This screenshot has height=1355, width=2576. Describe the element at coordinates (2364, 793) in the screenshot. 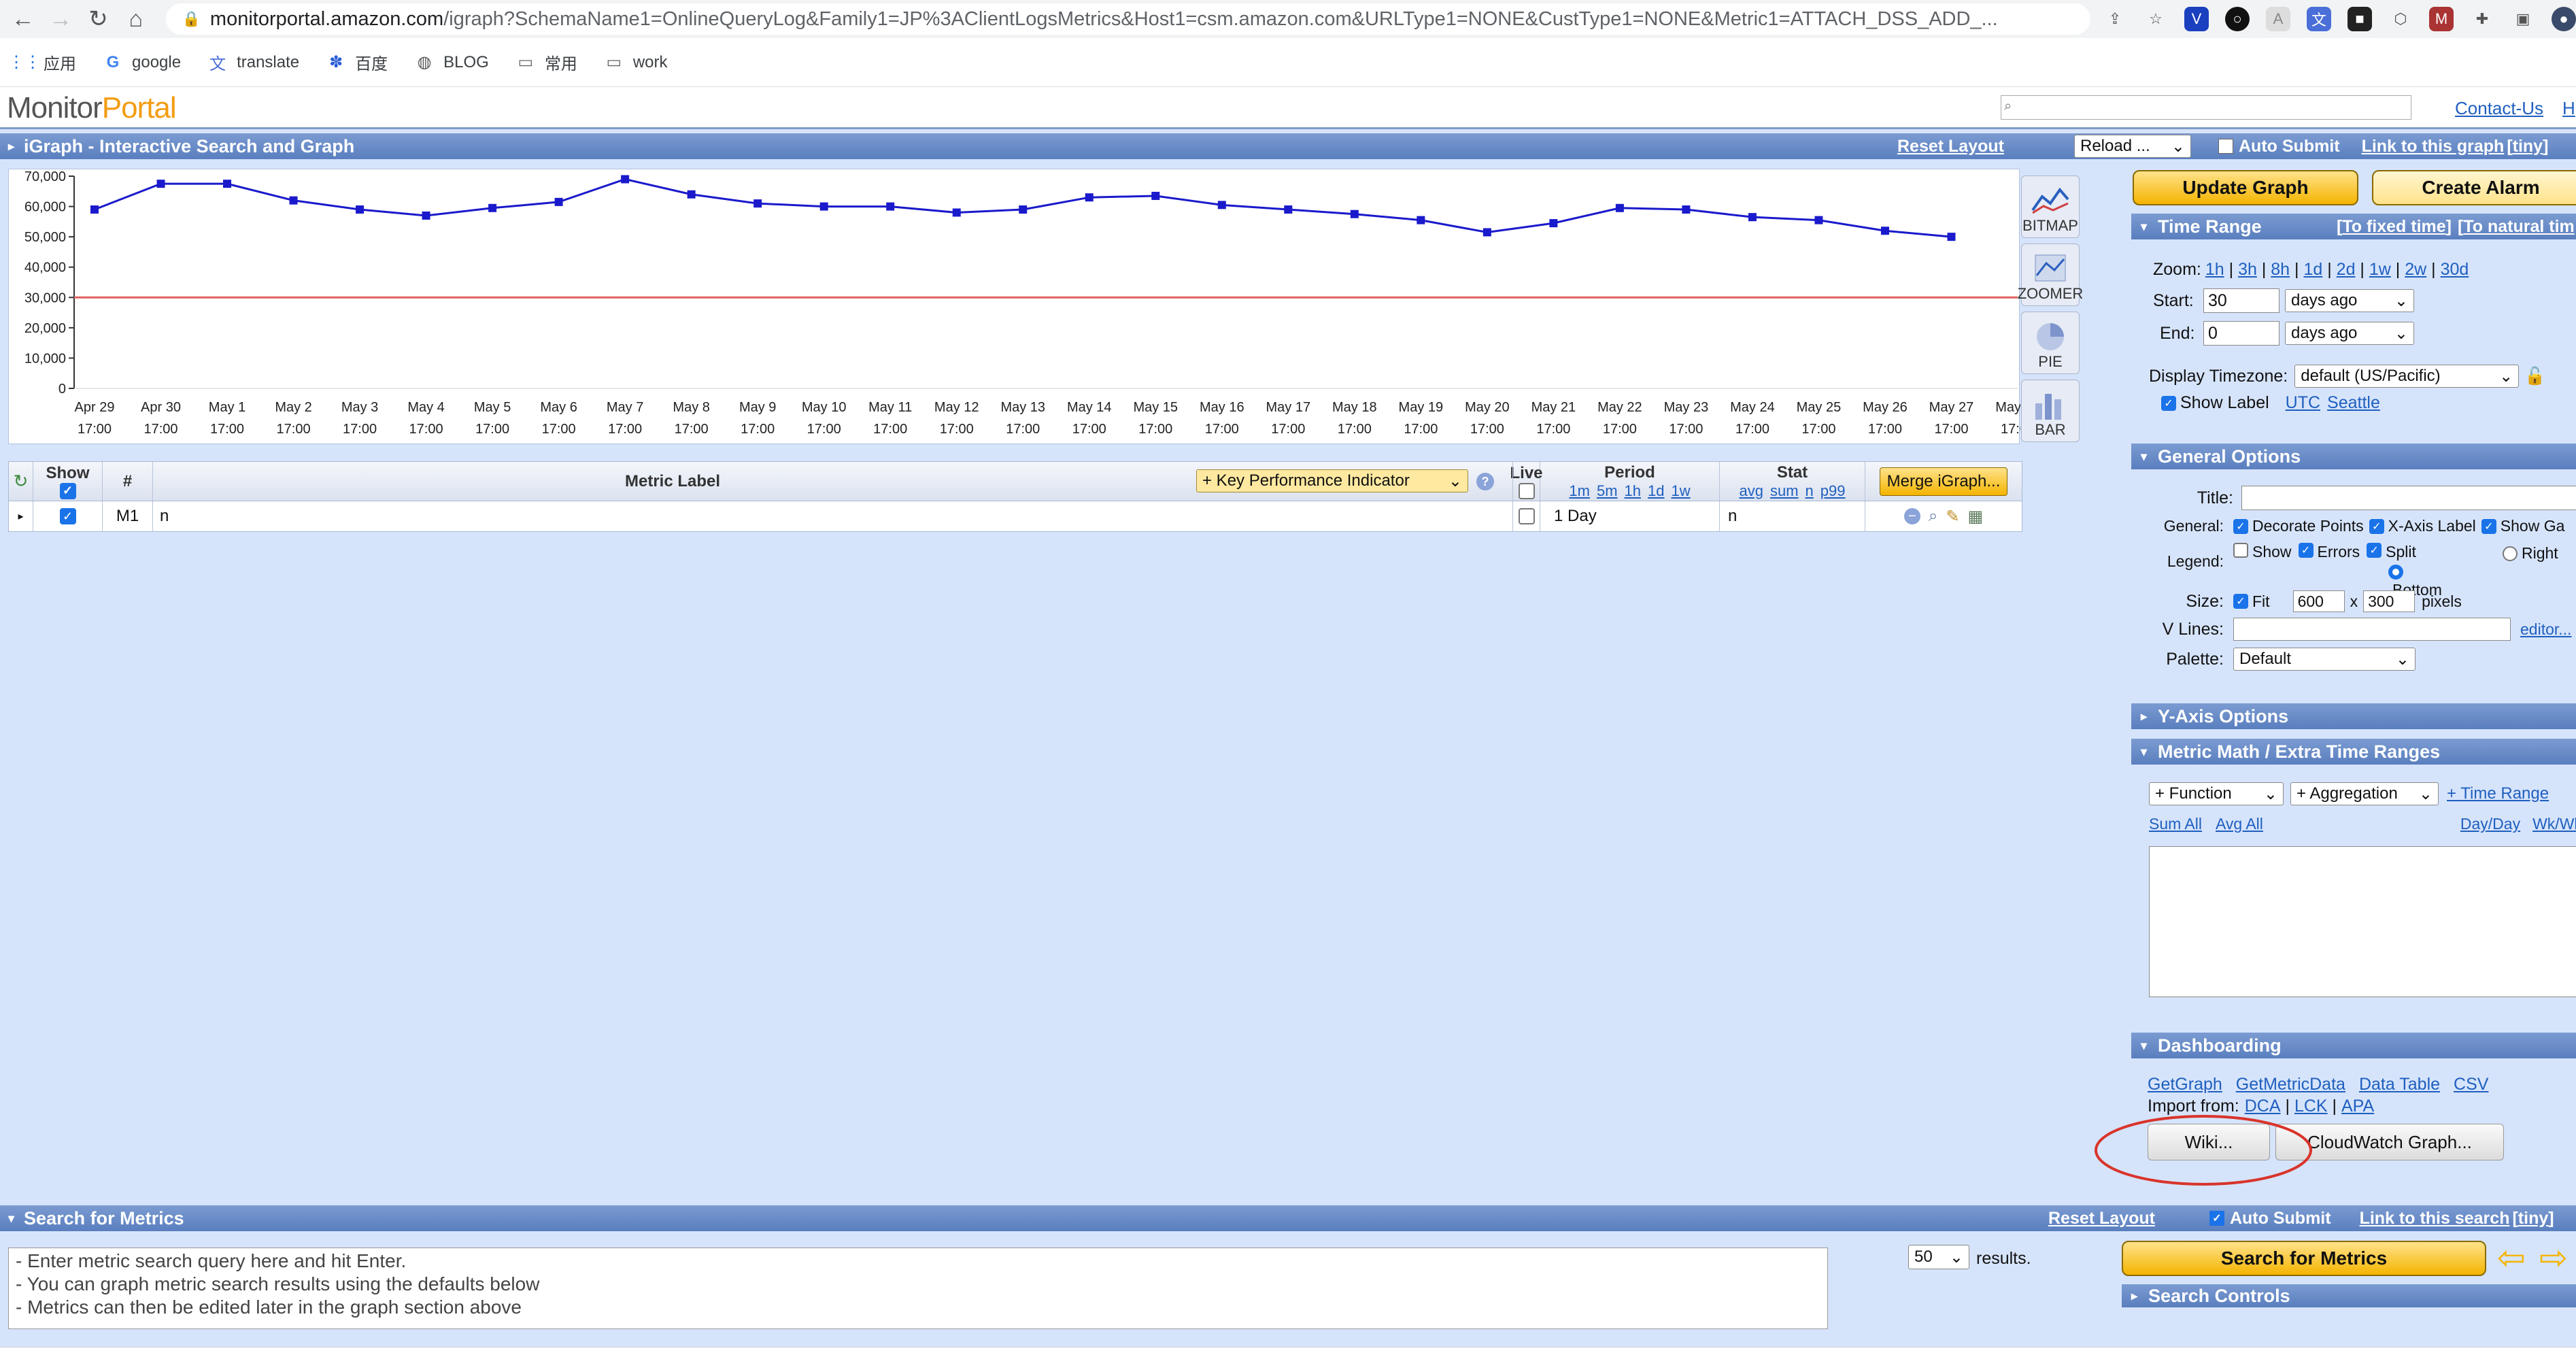

I see `aggregation-select: + Aggregation ⌄` at that location.